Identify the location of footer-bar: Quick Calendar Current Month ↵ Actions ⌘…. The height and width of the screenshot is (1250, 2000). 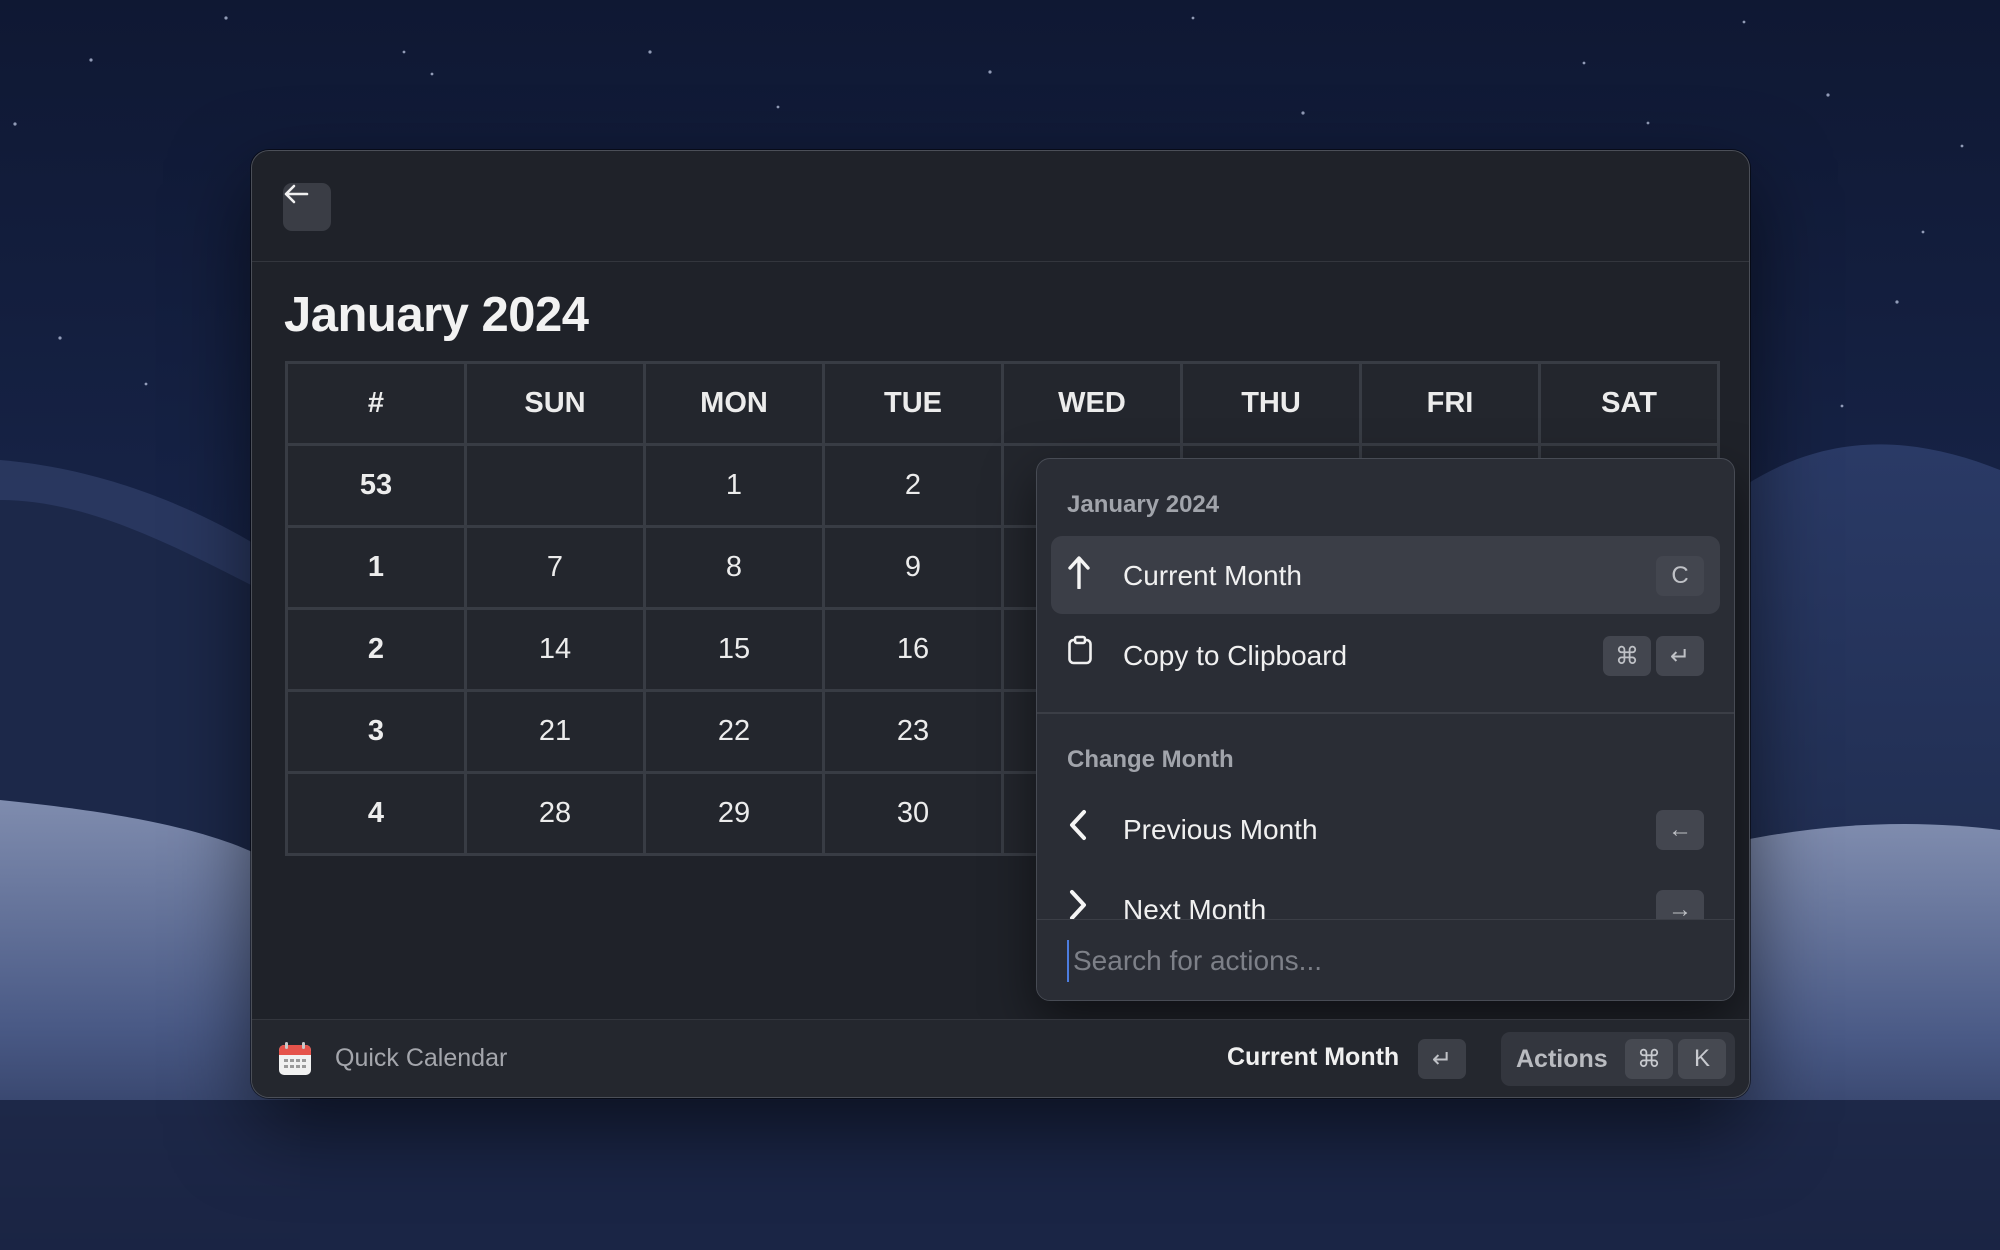
(1000, 1058).